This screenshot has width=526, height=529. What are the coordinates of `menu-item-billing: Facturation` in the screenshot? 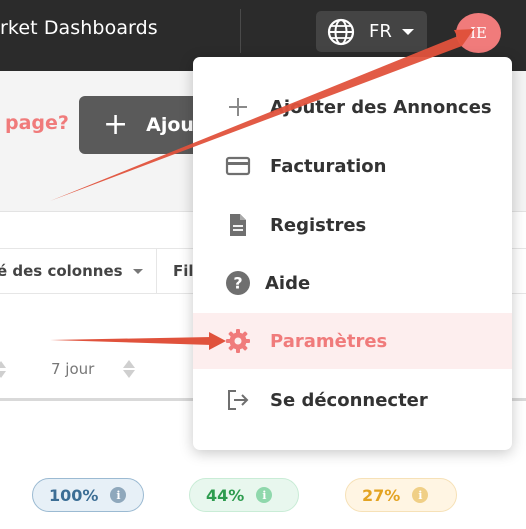 It's located at (352, 166).